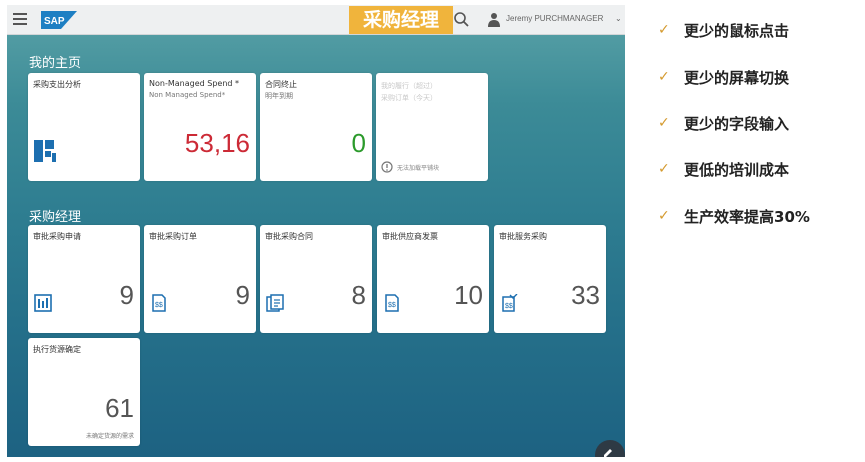 This screenshot has height=462, width=865. What do you see at coordinates (289, 236) in the screenshot?
I see `tile-title: 审批采购合同` at bounding box center [289, 236].